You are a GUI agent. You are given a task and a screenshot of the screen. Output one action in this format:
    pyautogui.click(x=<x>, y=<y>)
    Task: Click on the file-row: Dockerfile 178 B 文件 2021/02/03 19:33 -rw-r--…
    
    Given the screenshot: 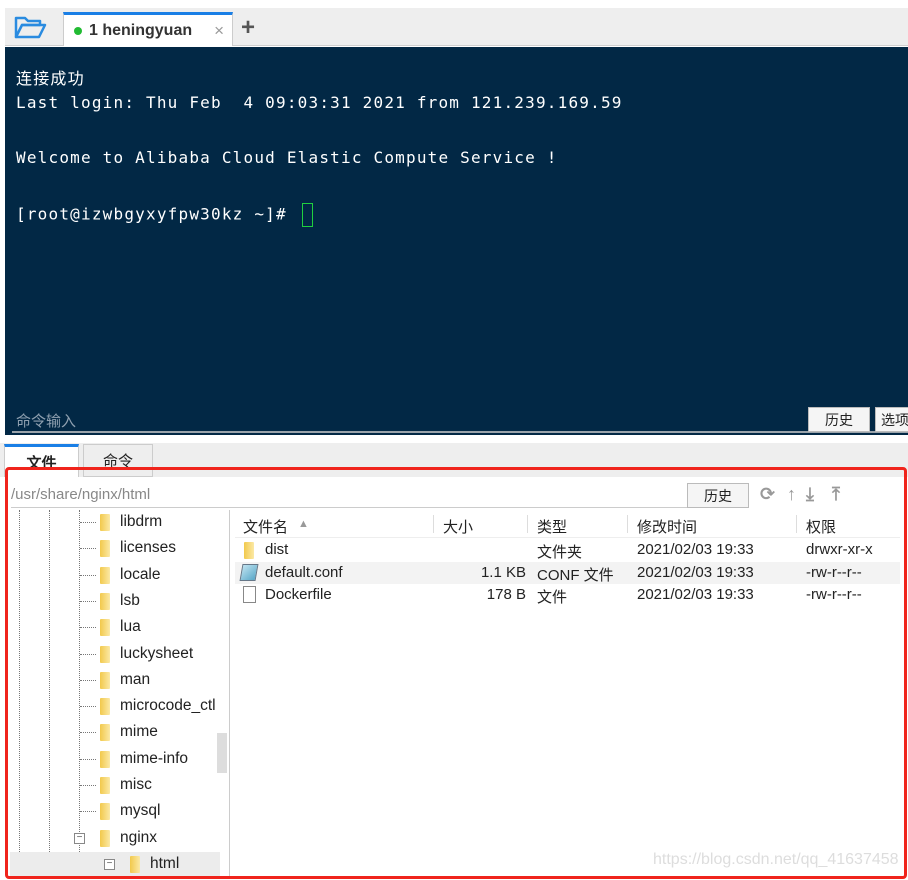 What is the action you would take?
    pyautogui.click(x=567, y=595)
    